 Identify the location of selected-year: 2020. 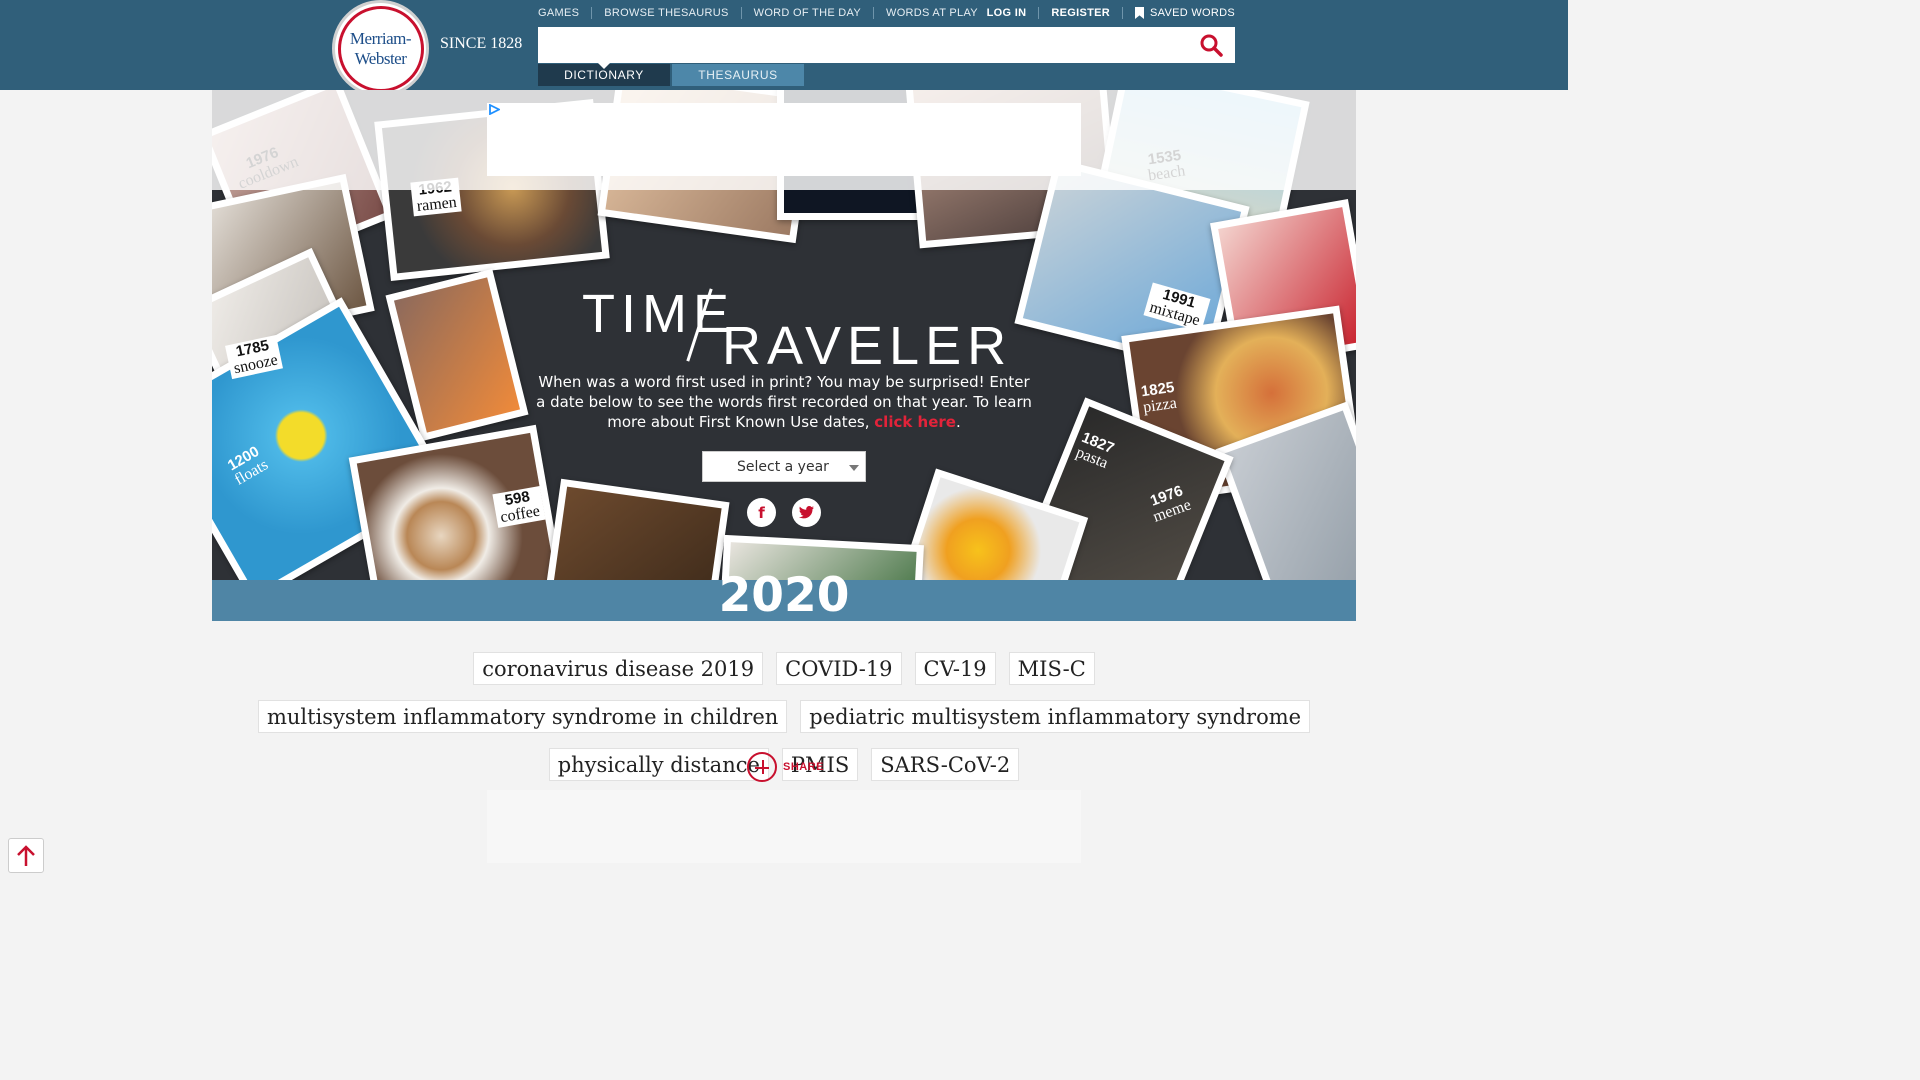
(784, 595).